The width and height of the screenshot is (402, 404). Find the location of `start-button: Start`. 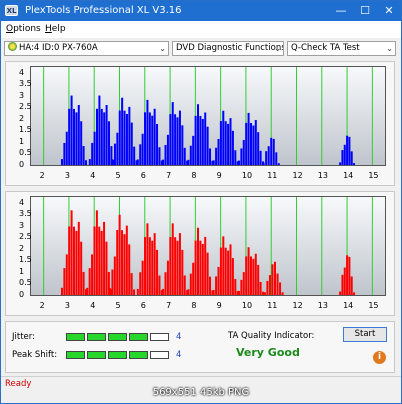

start-button: Start is located at coordinates (365, 334).